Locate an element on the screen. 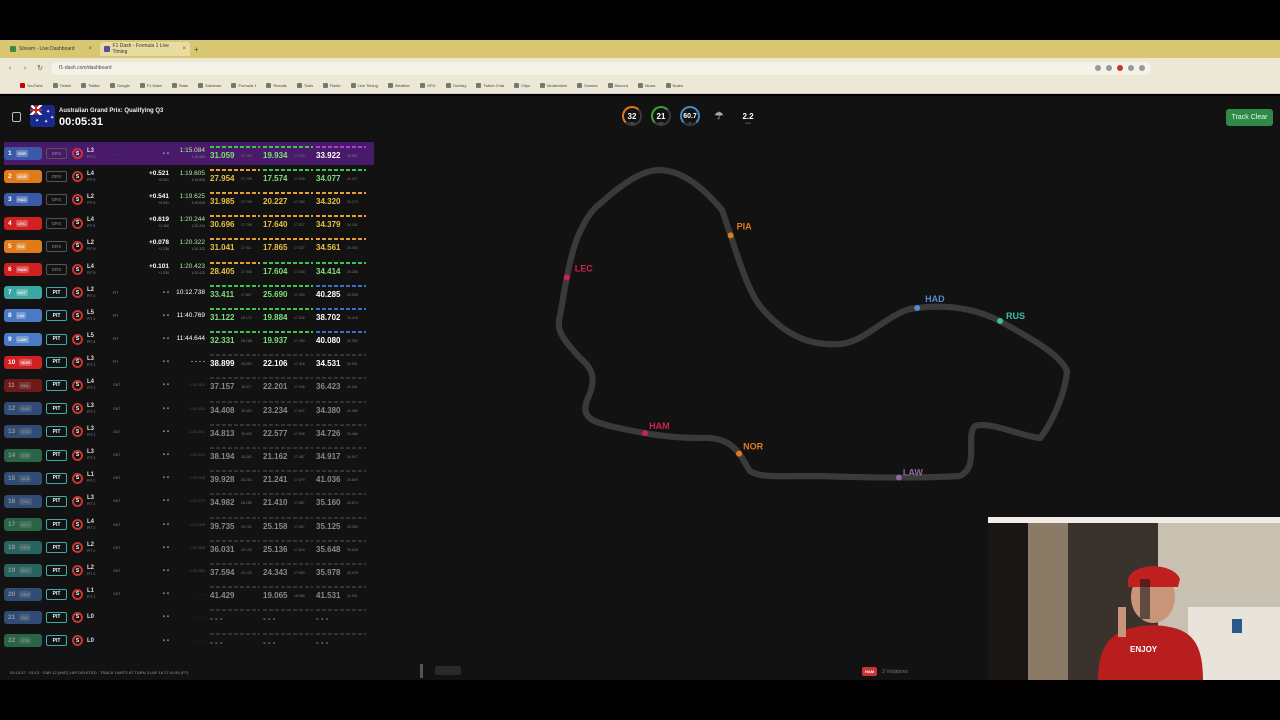 The width and height of the screenshot is (1280, 720). bookmark-item: Scenes is located at coordinates (587, 85).